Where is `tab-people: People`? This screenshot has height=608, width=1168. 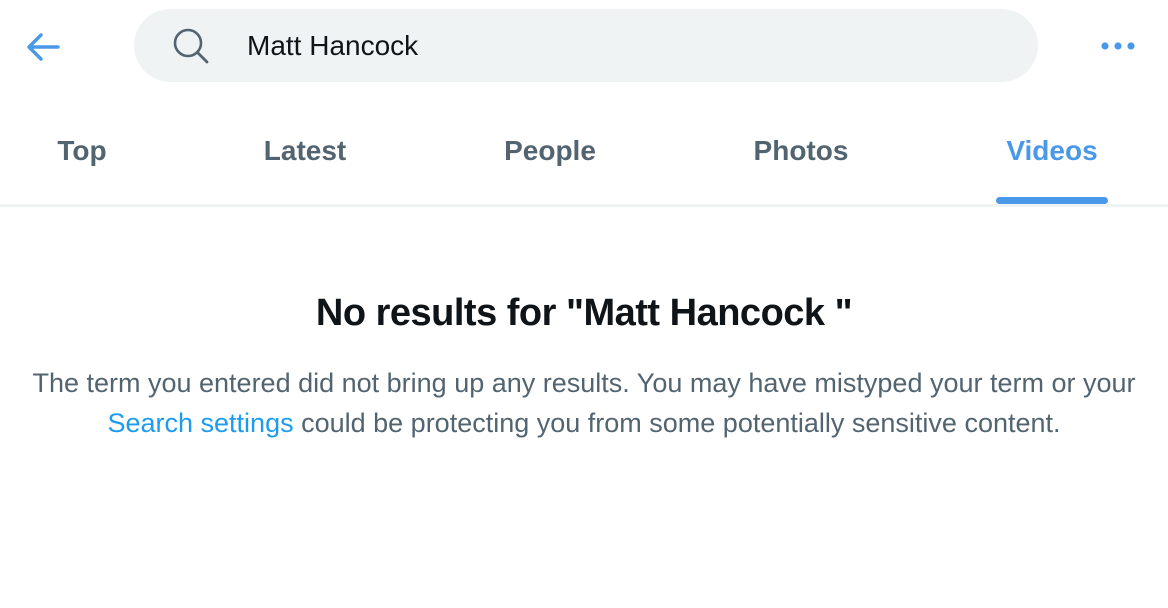 tab-people: People is located at coordinates (550, 161).